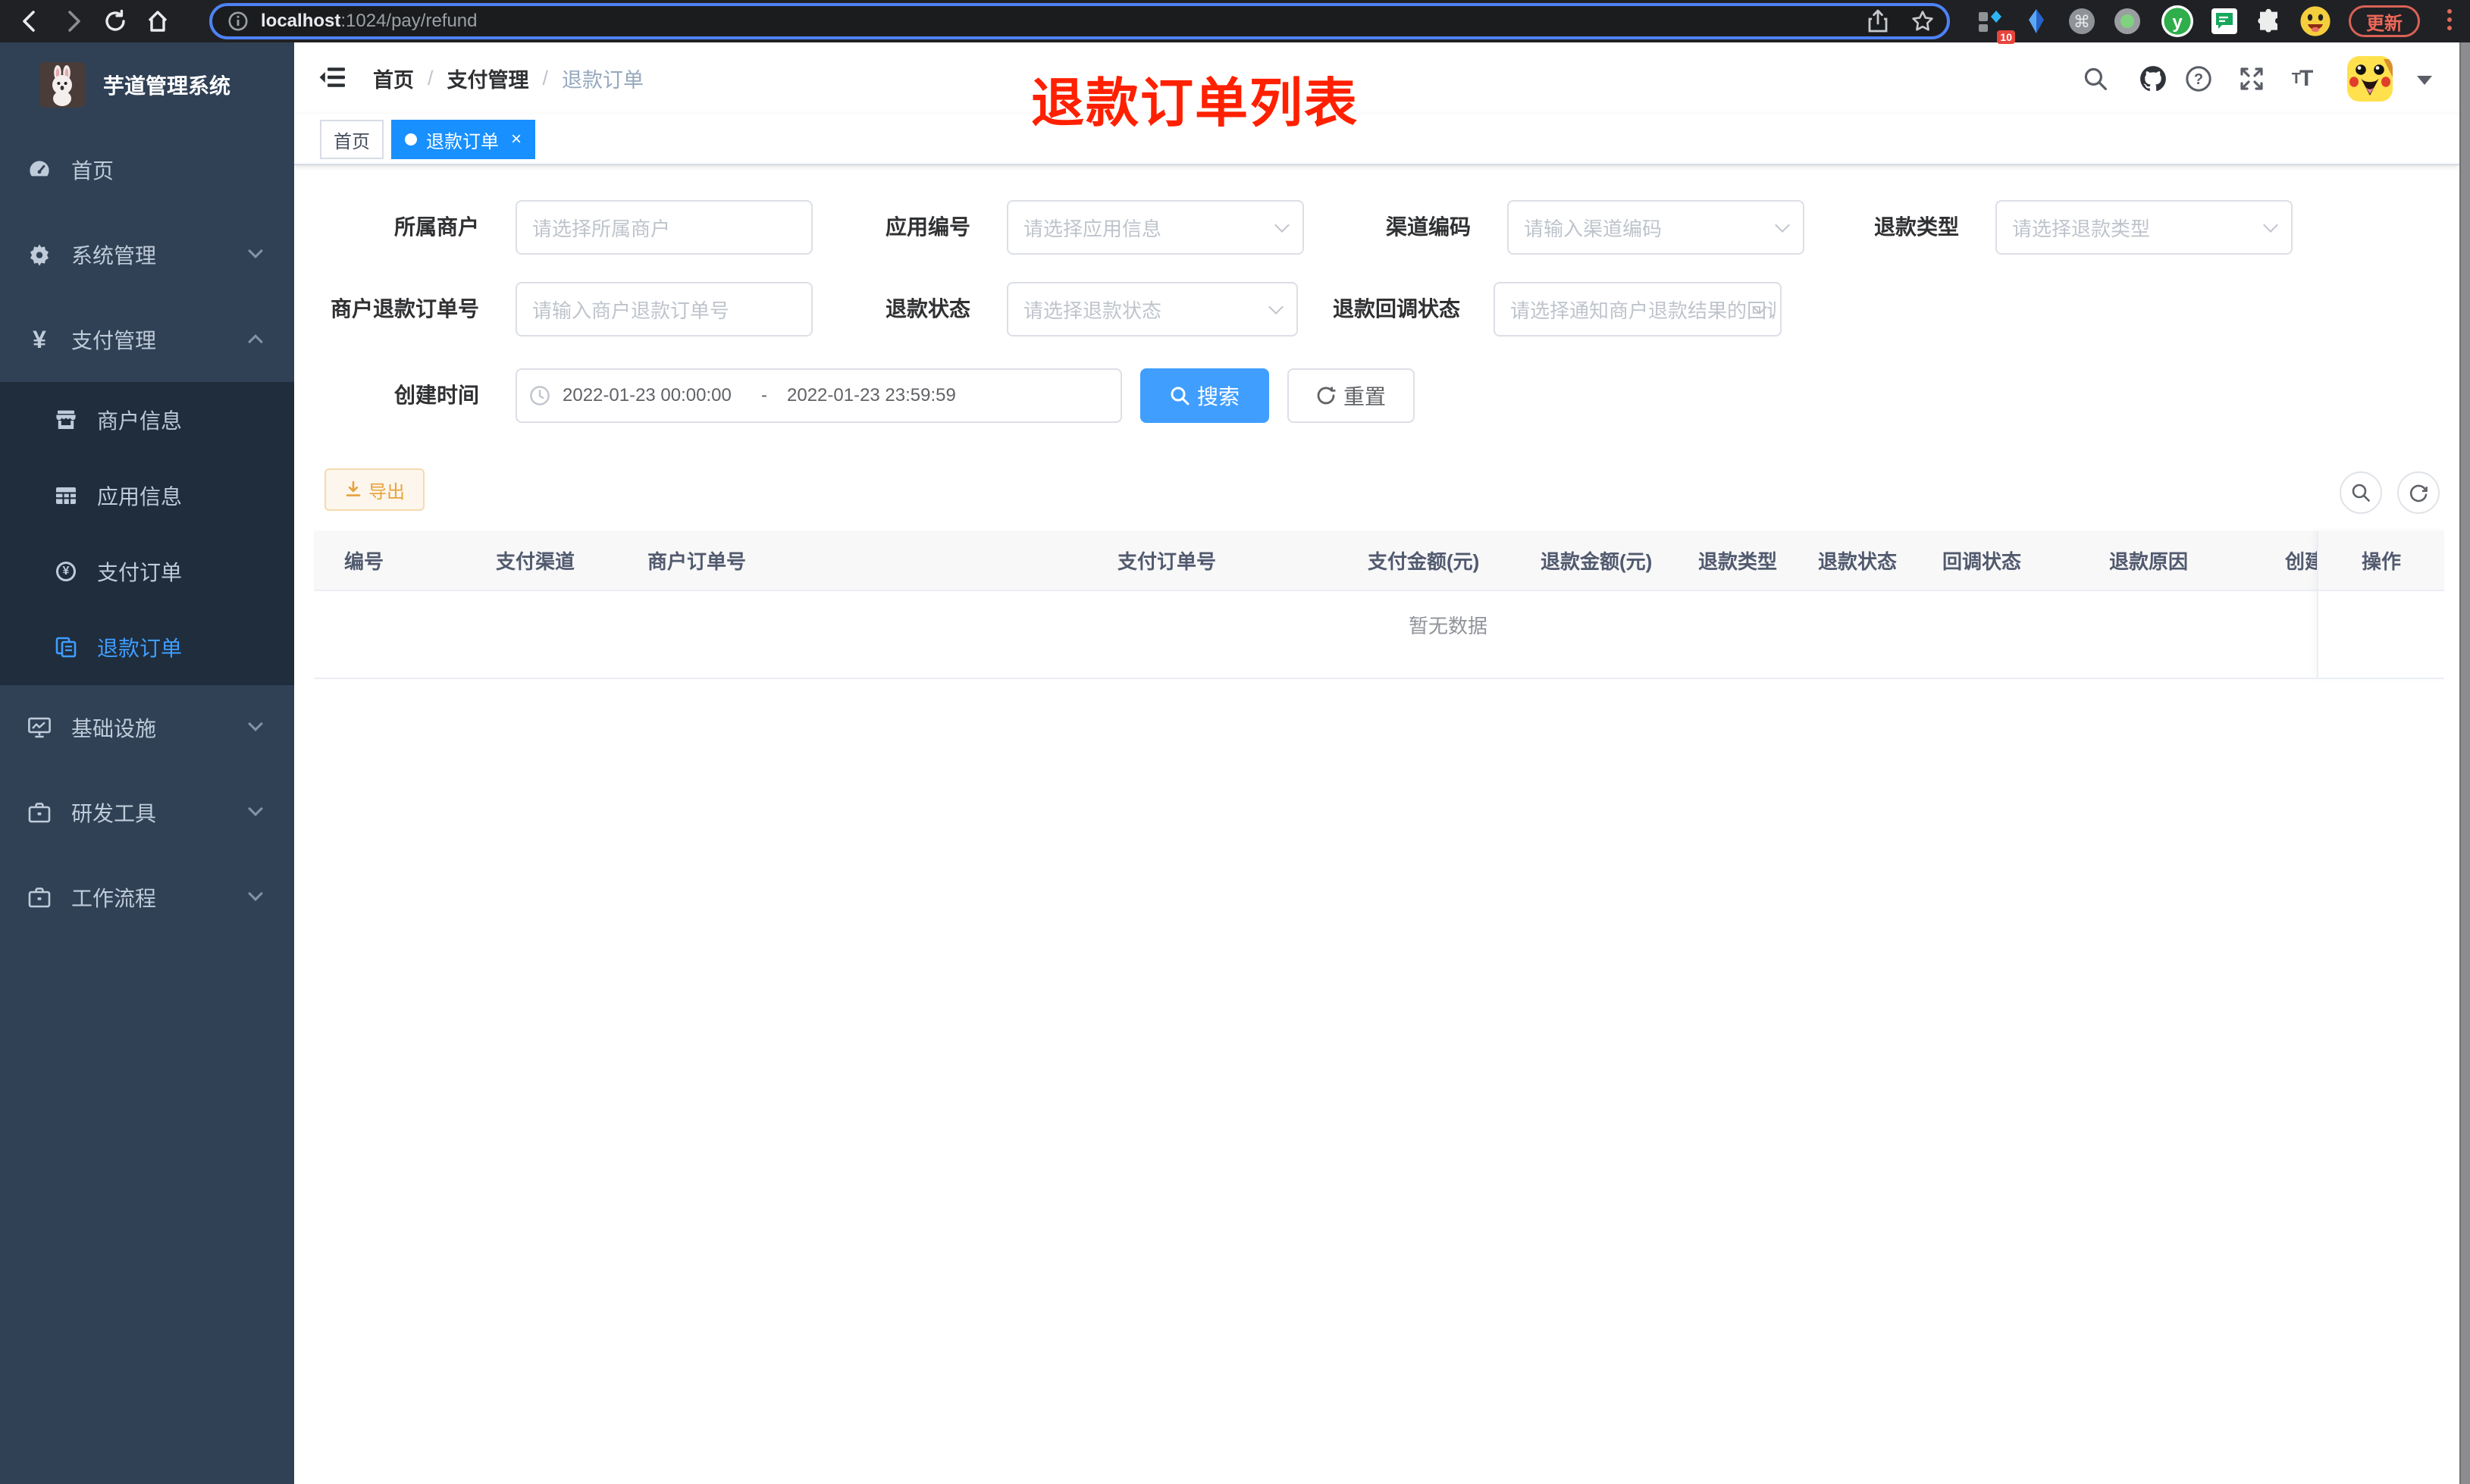 Image resolution: width=2470 pixels, height=1484 pixels. Describe the element at coordinates (115, 21) in the screenshot. I see `reload-icon` at that location.